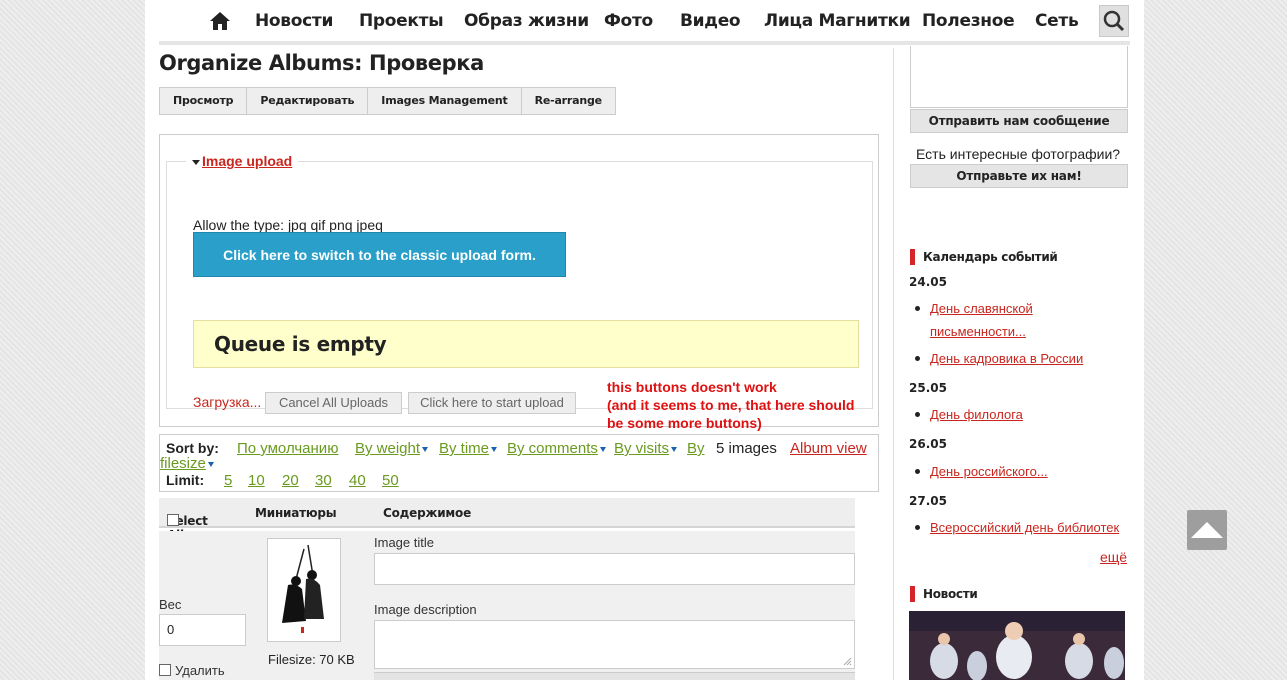  What do you see at coordinates (192, 448) in the screenshot?
I see `sort-label: Sort by:` at bounding box center [192, 448].